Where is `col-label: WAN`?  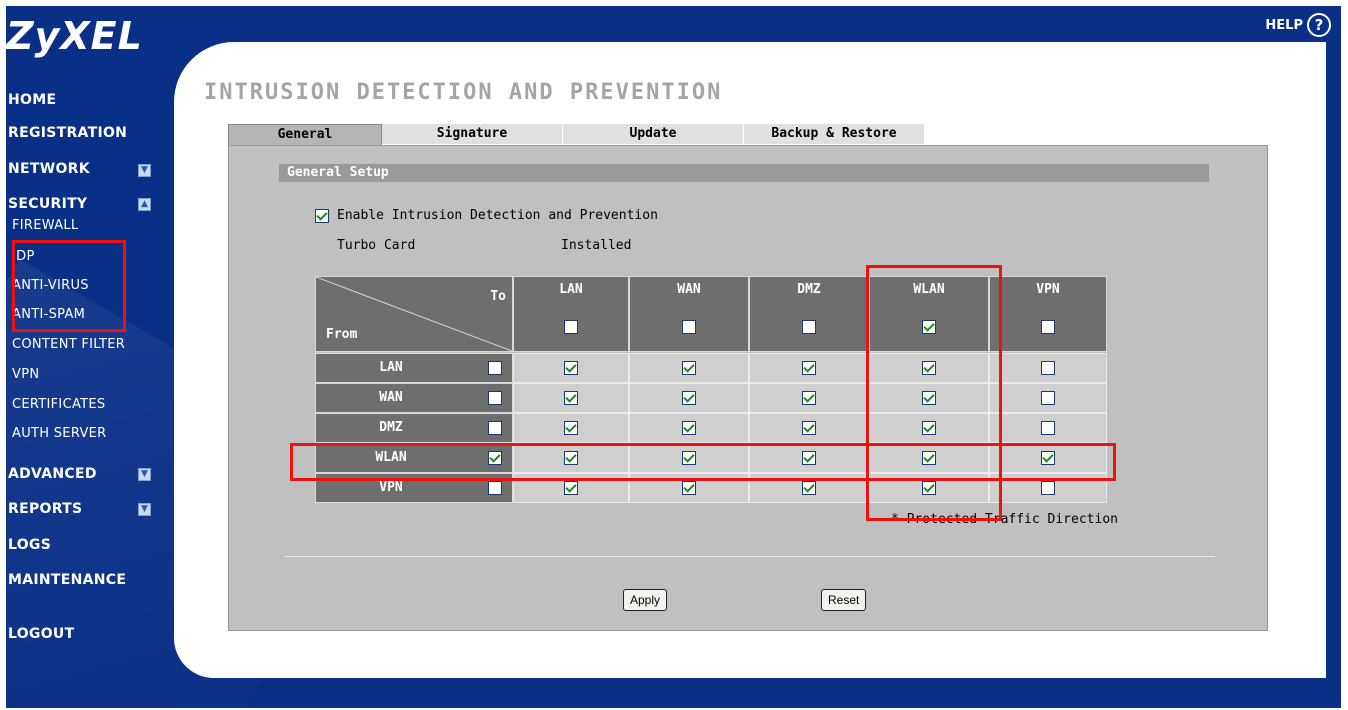
col-label: WAN is located at coordinates (689, 289).